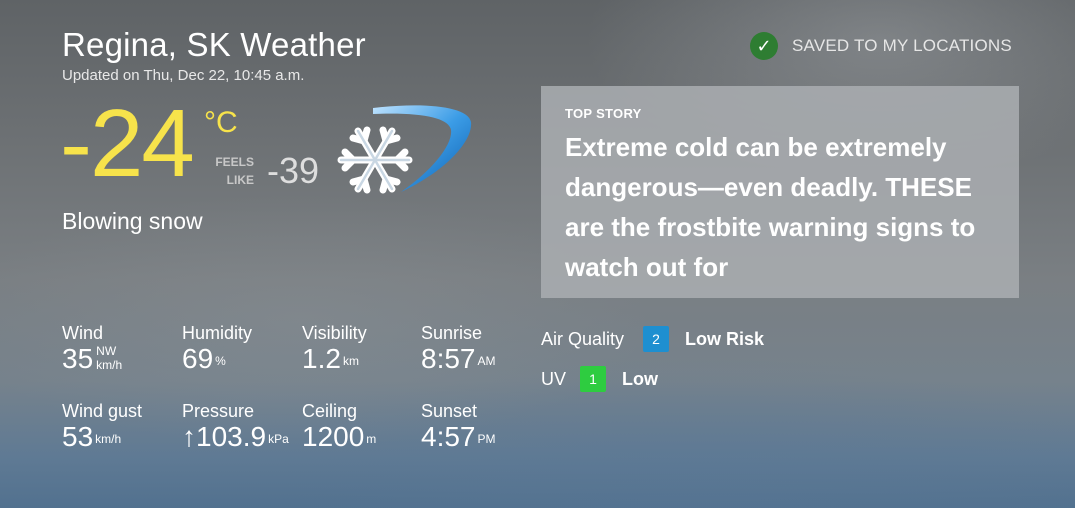 Image resolution: width=1075 pixels, height=508 pixels. I want to click on stat-sunrise: Sunrise 8:57 AM, so click(458, 348).